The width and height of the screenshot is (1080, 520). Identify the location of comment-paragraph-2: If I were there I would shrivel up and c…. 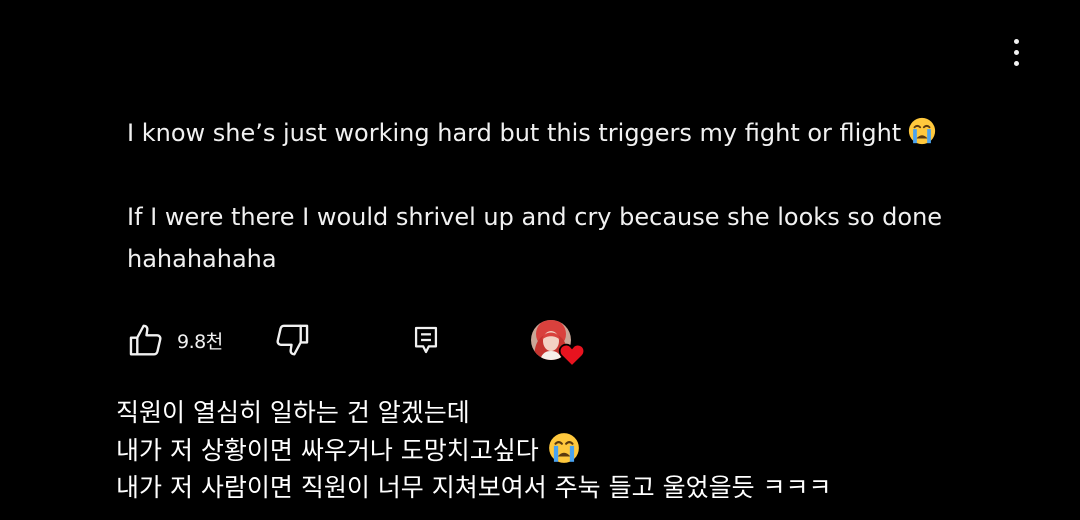
(535, 238).